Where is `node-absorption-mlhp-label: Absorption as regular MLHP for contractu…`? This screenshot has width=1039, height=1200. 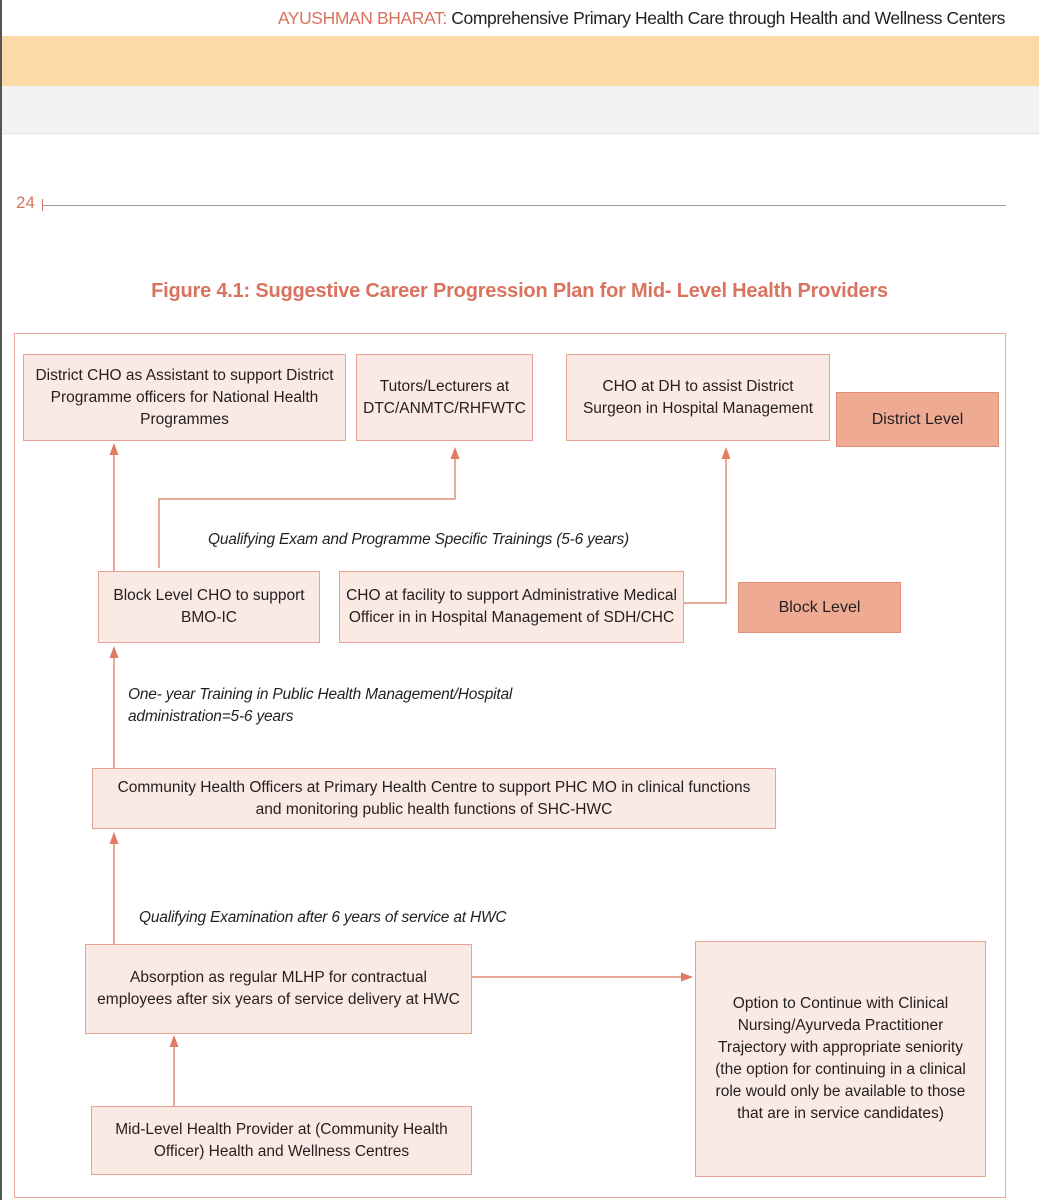 node-absorption-mlhp-label: Absorption as regular MLHP for contractu… is located at coordinates (278, 988).